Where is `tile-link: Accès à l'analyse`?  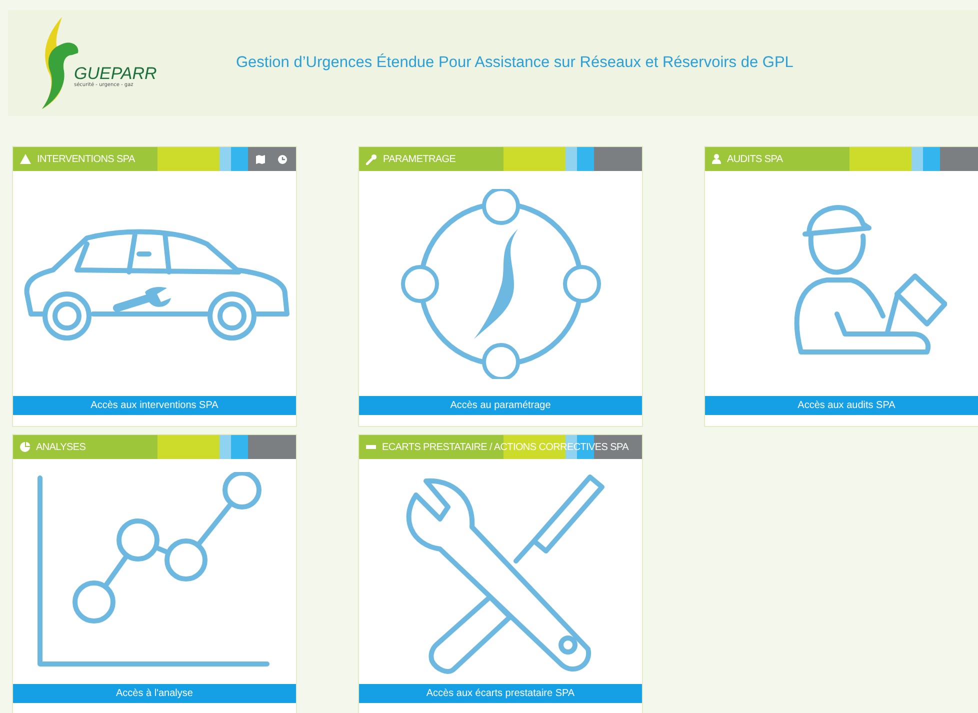
tile-link: Accès à l'analyse is located at coordinates (154, 693).